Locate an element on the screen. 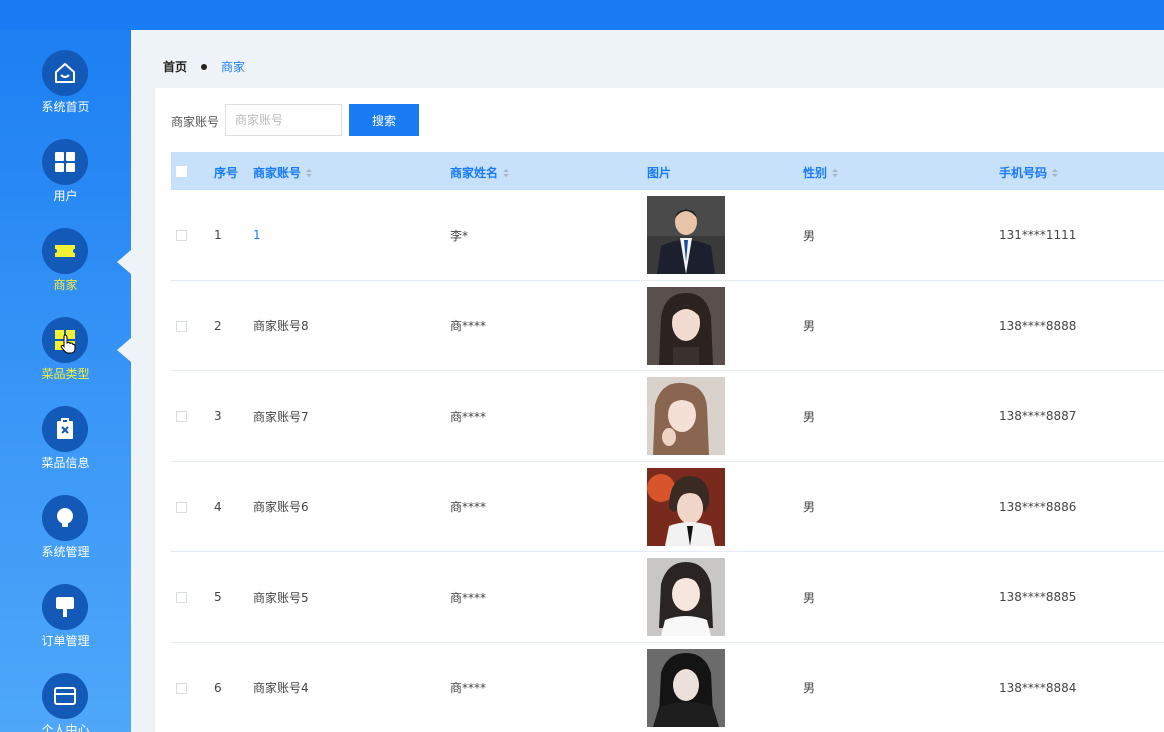  row-account: 商家账号5 is located at coordinates (281, 597).